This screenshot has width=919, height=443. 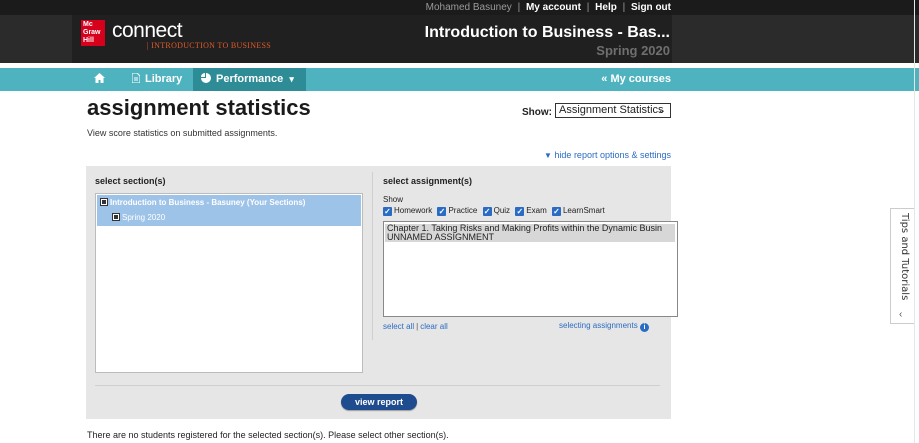 I want to click on nav-performance-label: Performance, so click(x=250, y=79).